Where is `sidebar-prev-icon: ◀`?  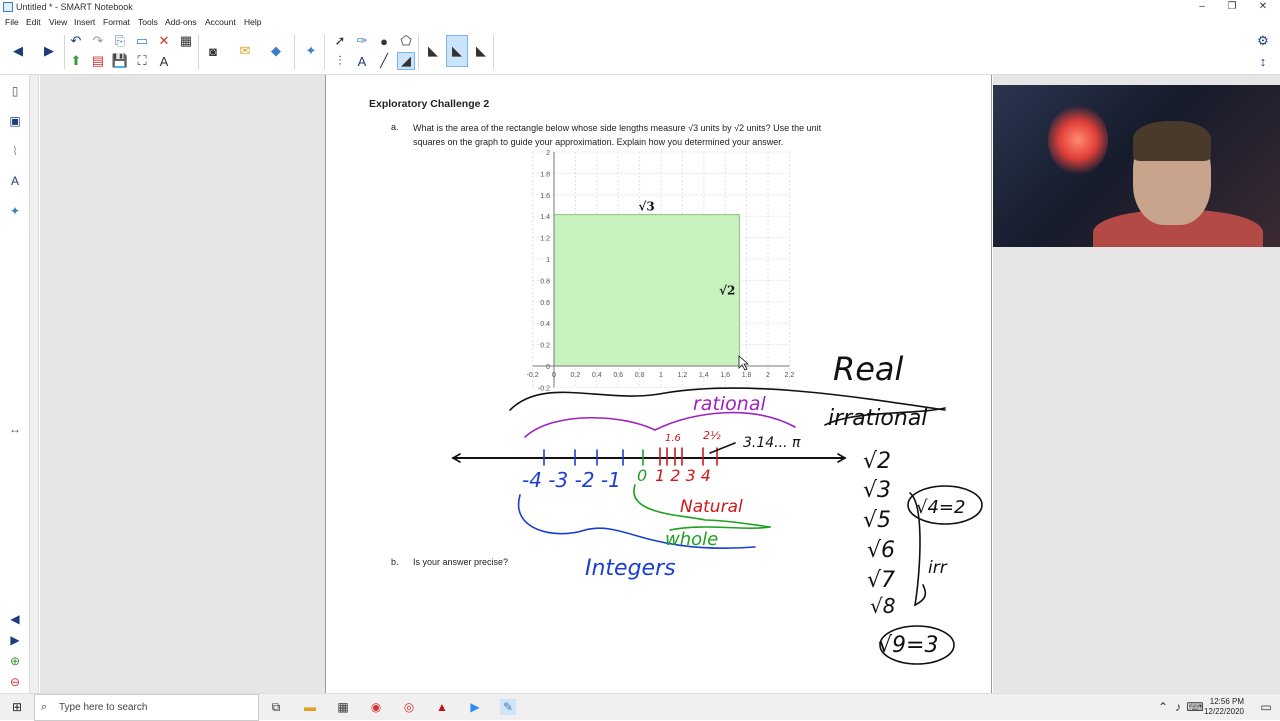 sidebar-prev-icon: ◀ is located at coordinates (15, 619).